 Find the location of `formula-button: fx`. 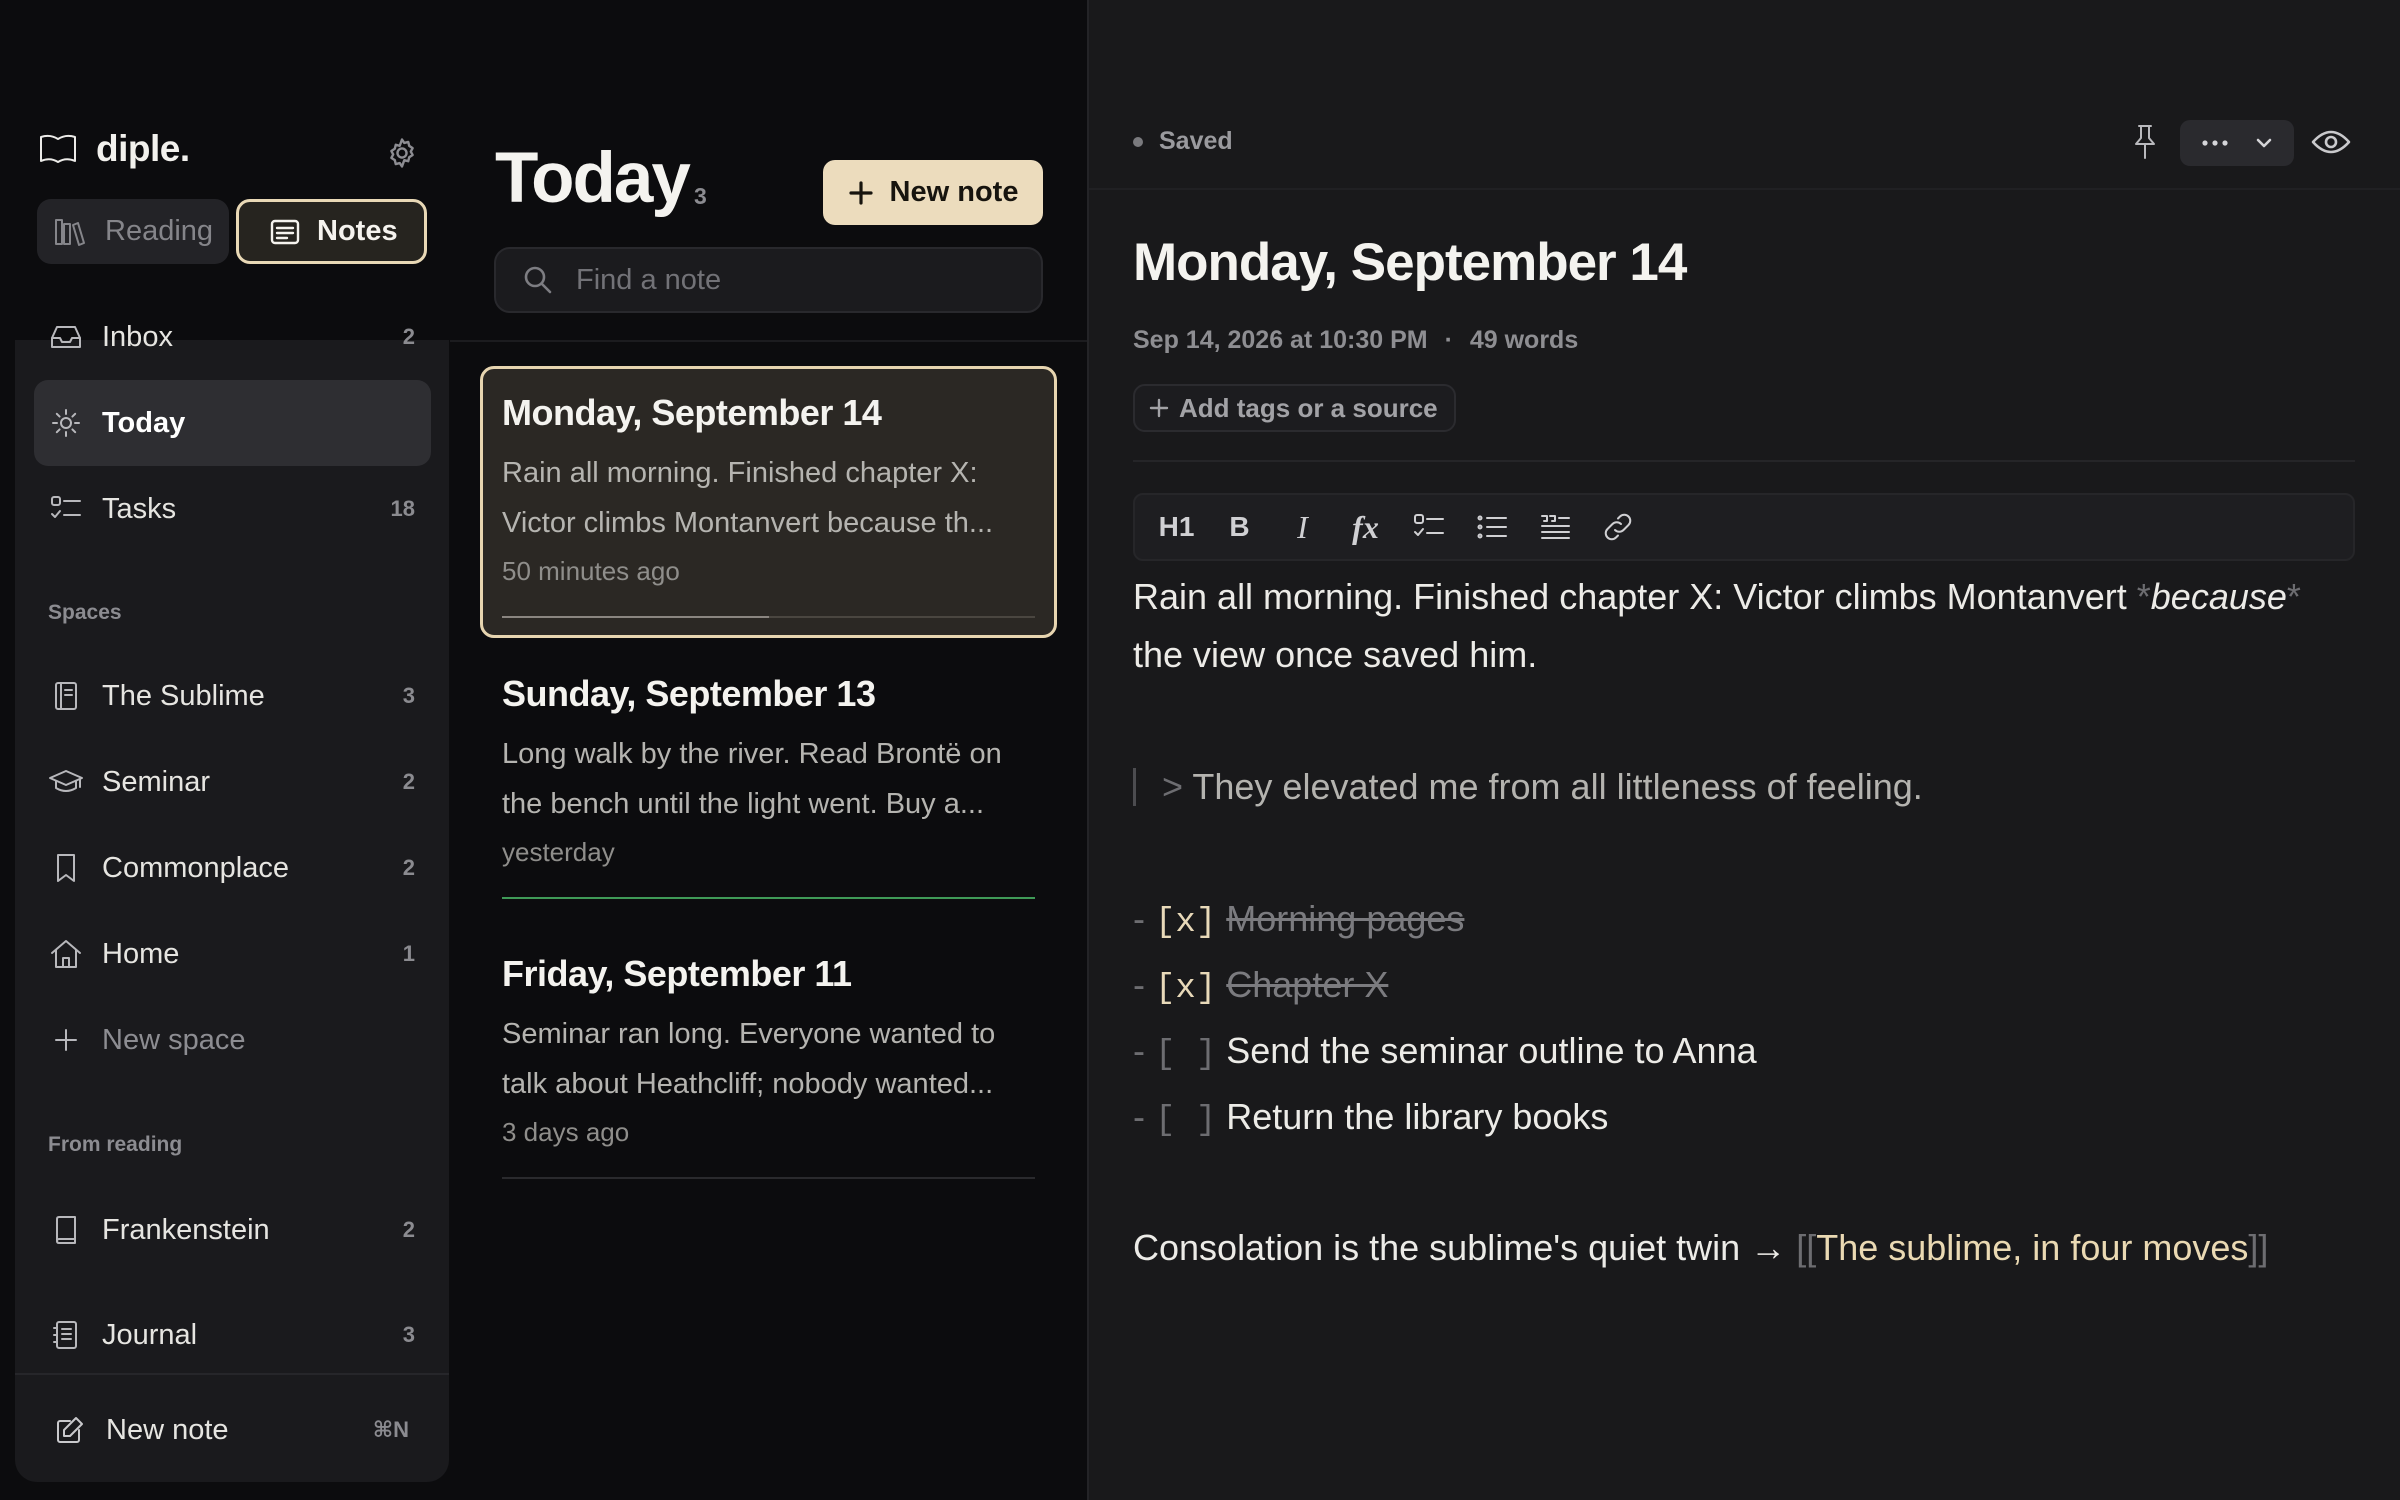

formula-button: fx is located at coordinates (1365, 527).